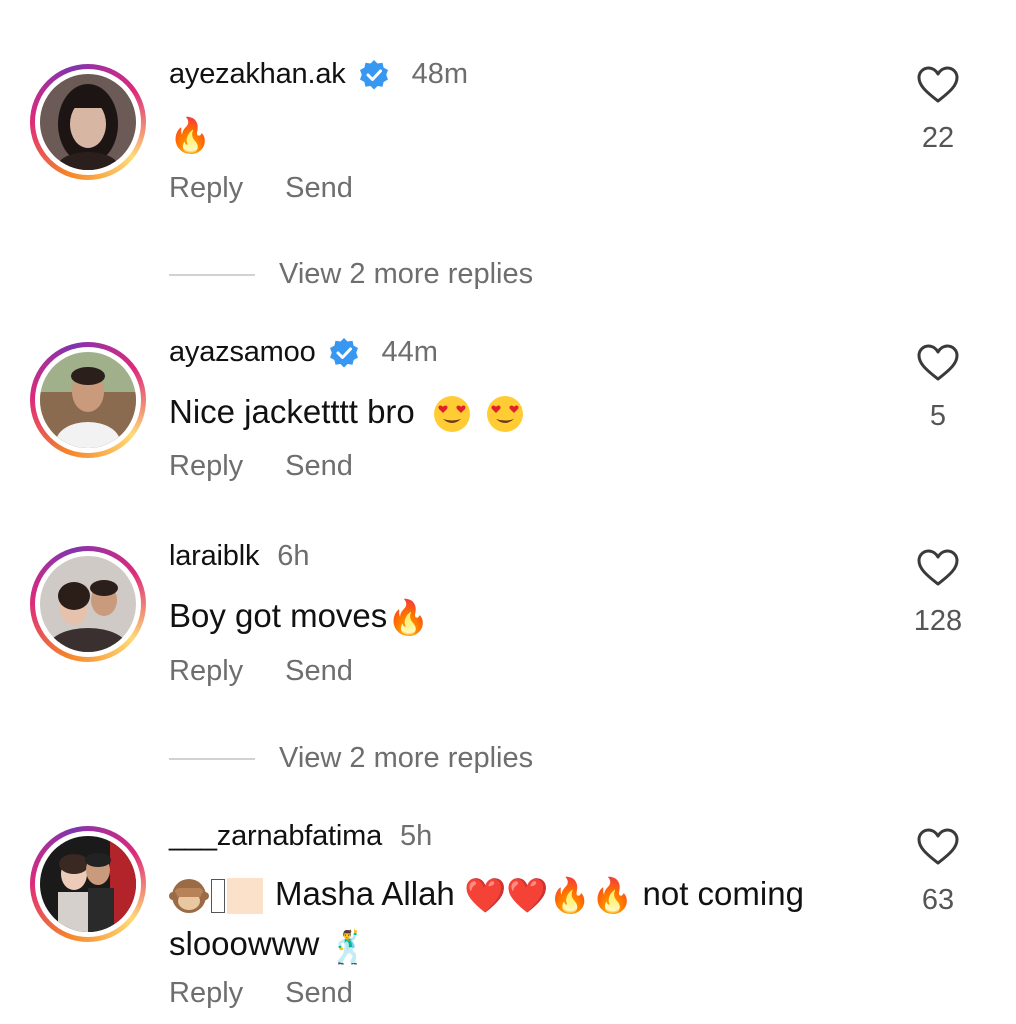  I want to click on like-control: 128, so click(938, 593).